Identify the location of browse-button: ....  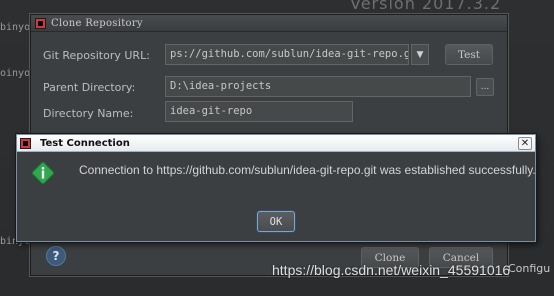
(485, 87).